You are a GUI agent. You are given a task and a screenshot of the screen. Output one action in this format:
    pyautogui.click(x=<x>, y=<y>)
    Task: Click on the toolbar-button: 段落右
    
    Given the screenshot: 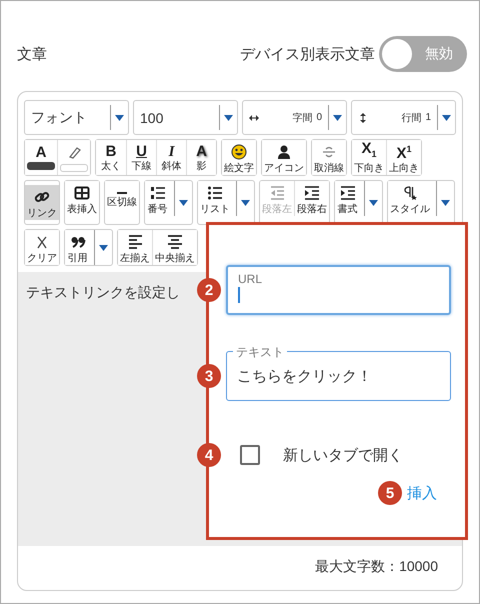 What is the action you would take?
    pyautogui.click(x=311, y=198)
    